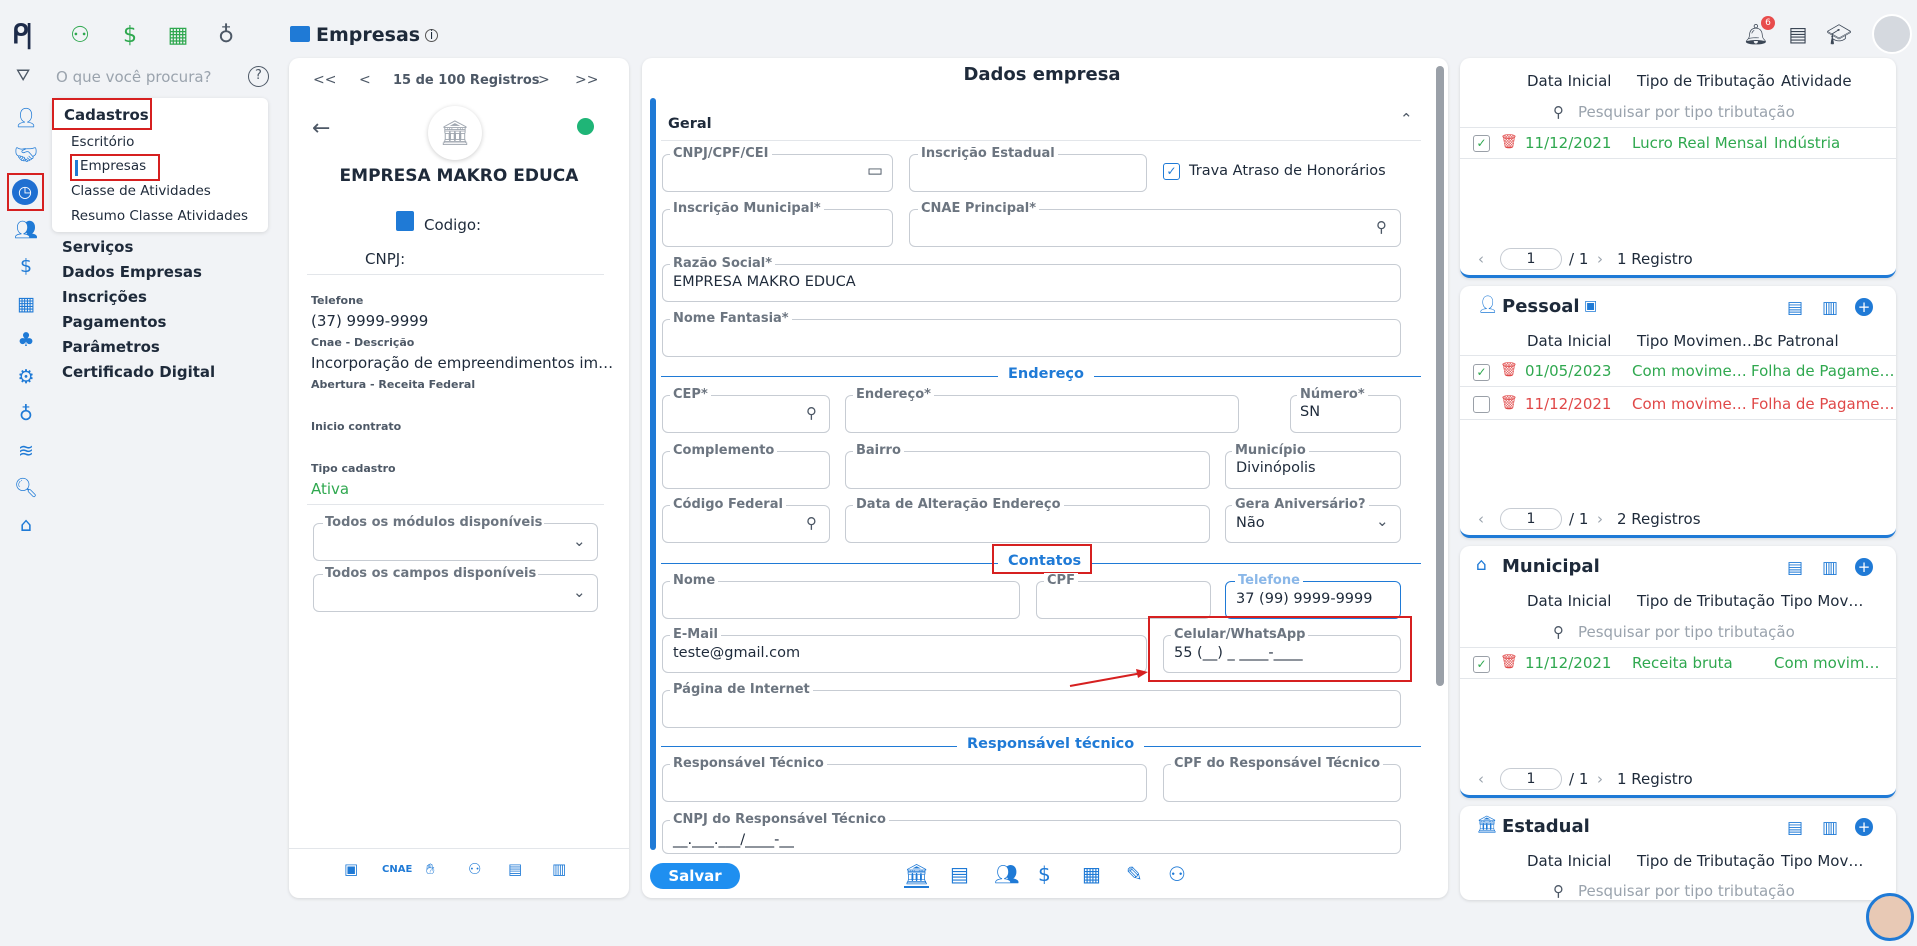 This screenshot has height=946, width=1917. Describe the element at coordinates (178, 36) in the screenshot. I see `calculator-icon: ▦` at that location.